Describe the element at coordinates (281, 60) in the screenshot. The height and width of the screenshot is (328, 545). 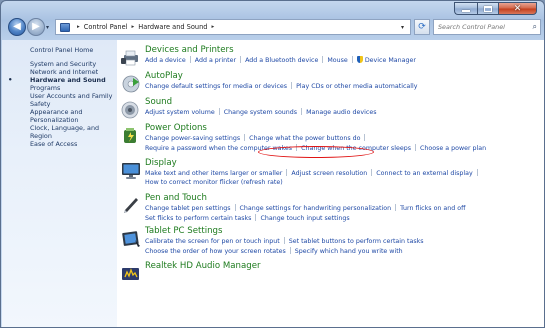
I see `link-add-bluetooth-device: Add a Bluetooth device` at that location.